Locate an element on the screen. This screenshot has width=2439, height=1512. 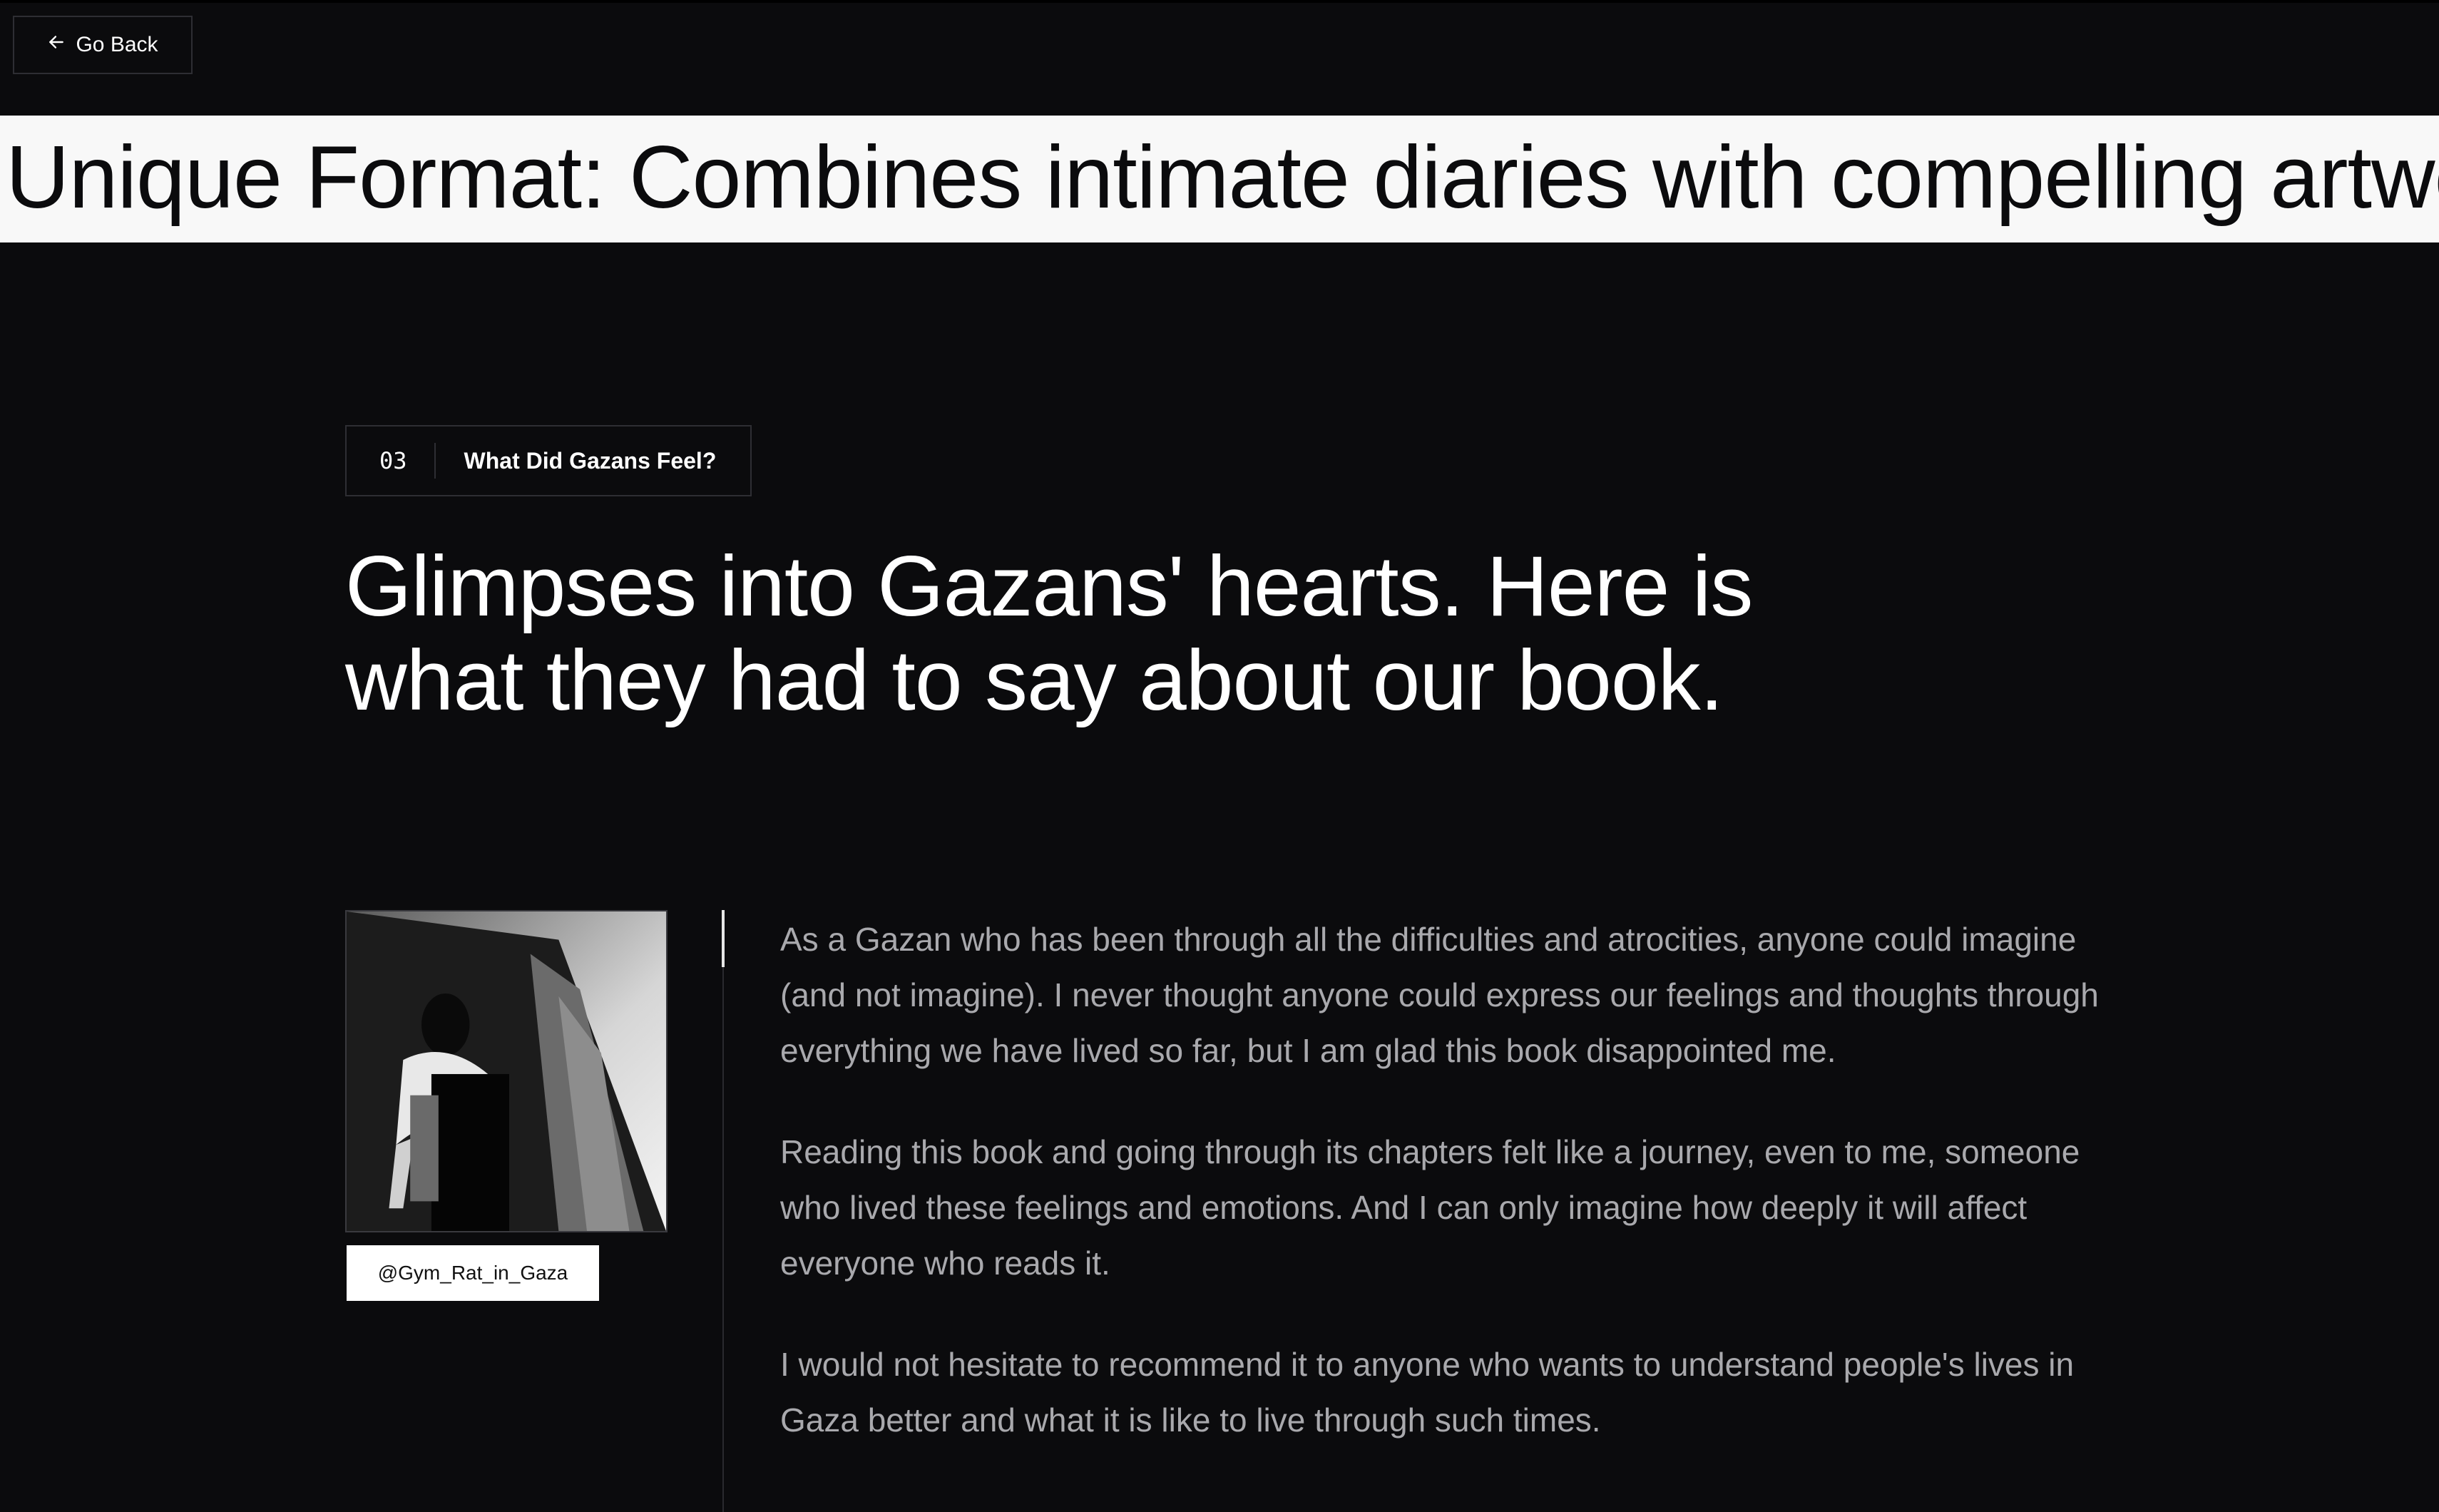
quote-divider-indicator is located at coordinates (723, 938).